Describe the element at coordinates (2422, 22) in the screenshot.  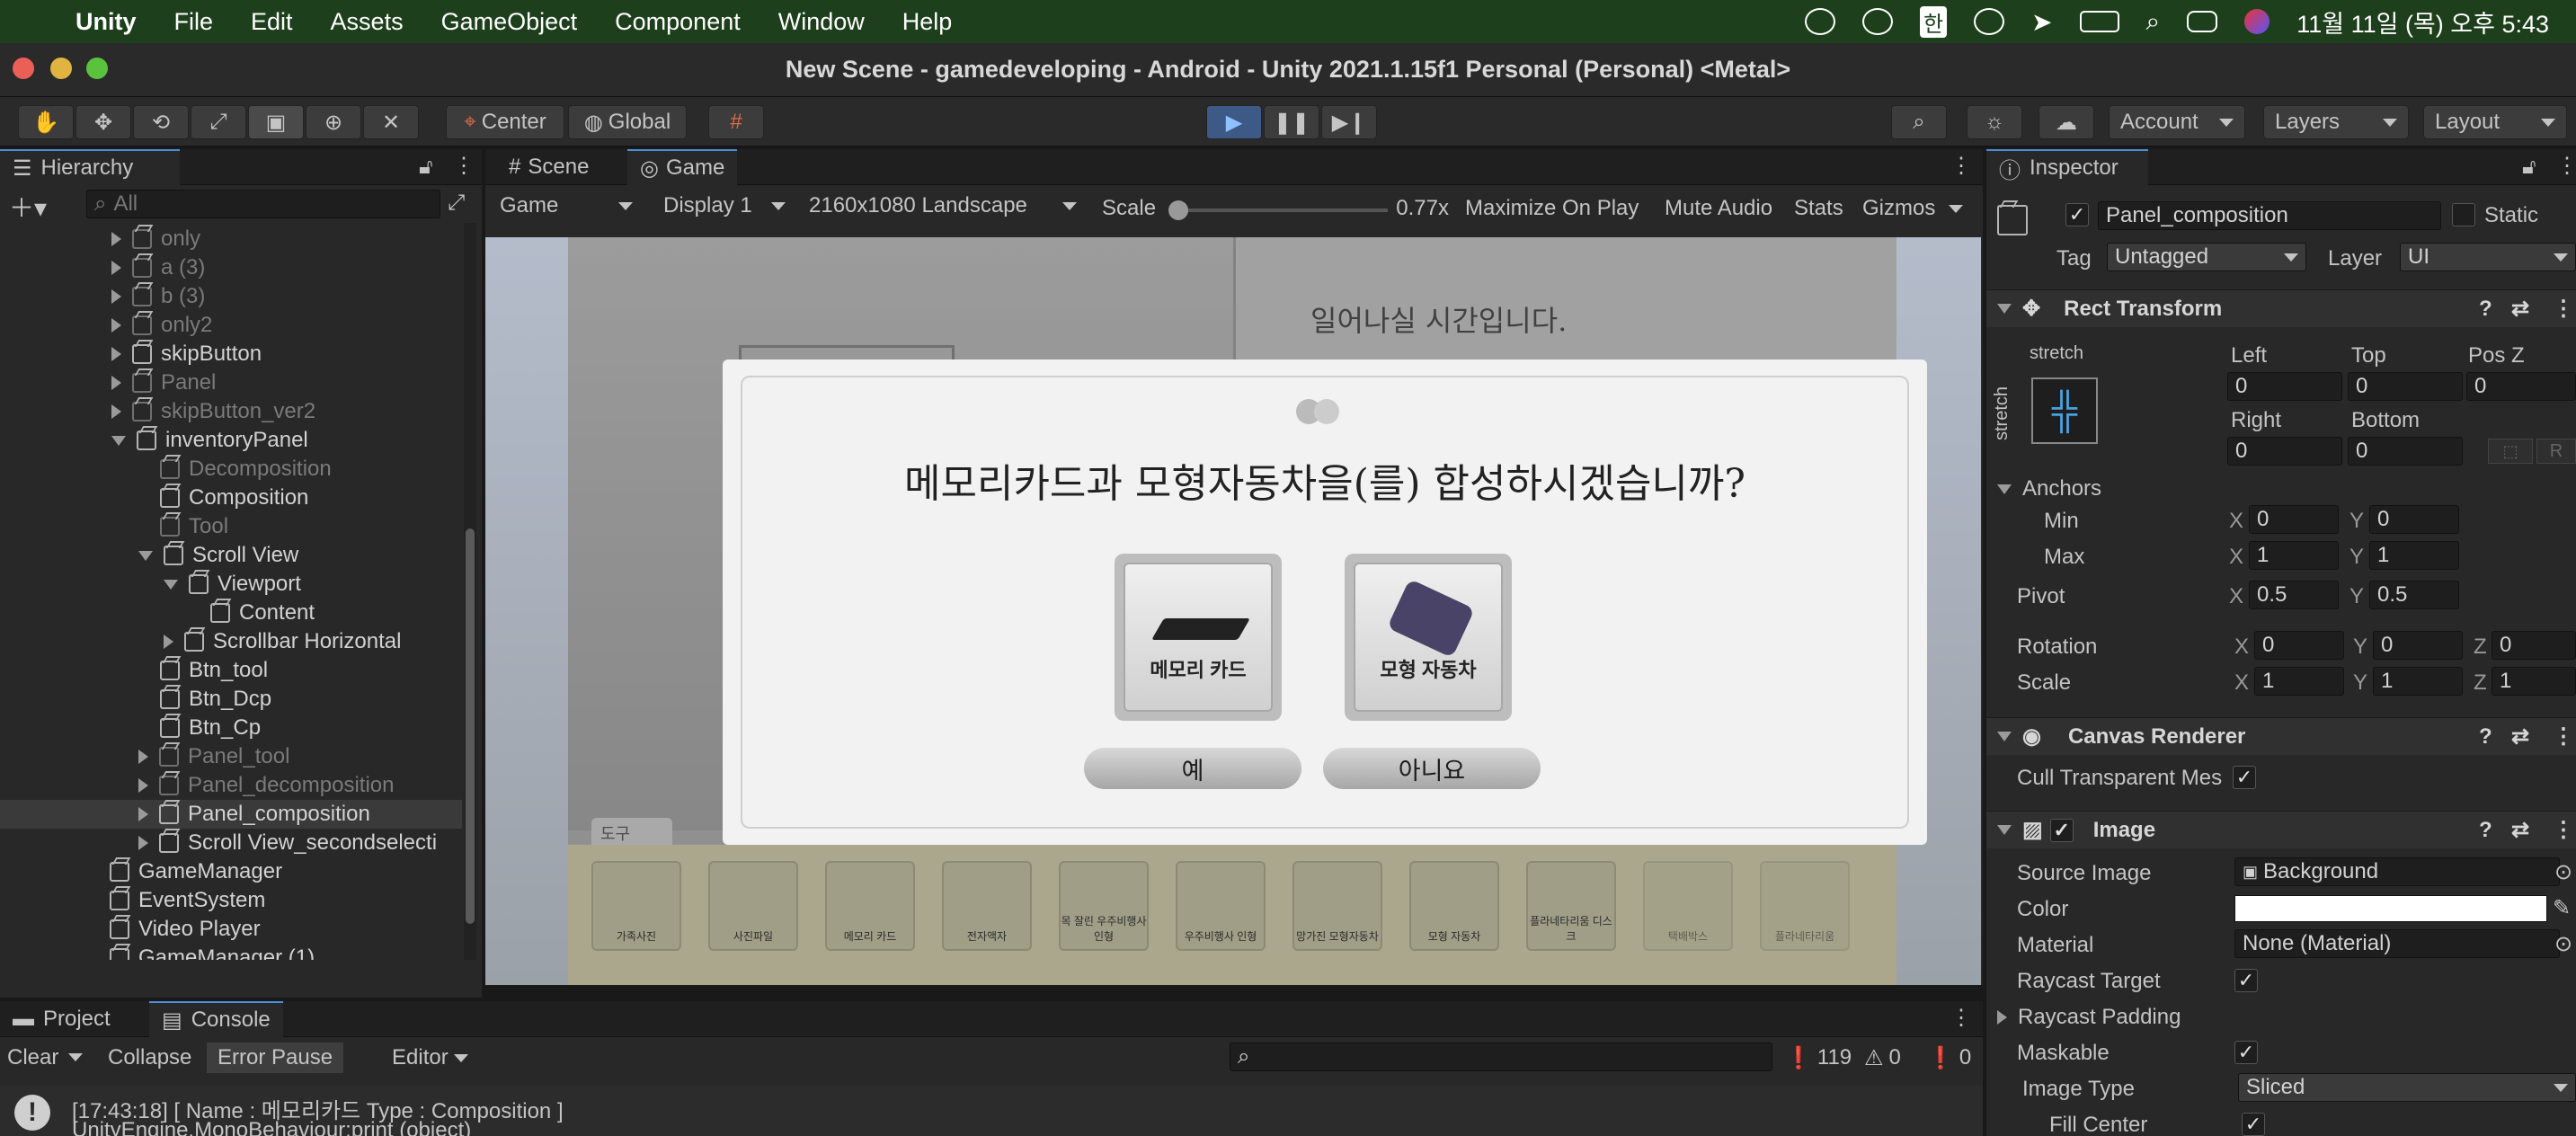
I see `menubar-clock: 11월 11일 (목) 오후 5:43` at that location.